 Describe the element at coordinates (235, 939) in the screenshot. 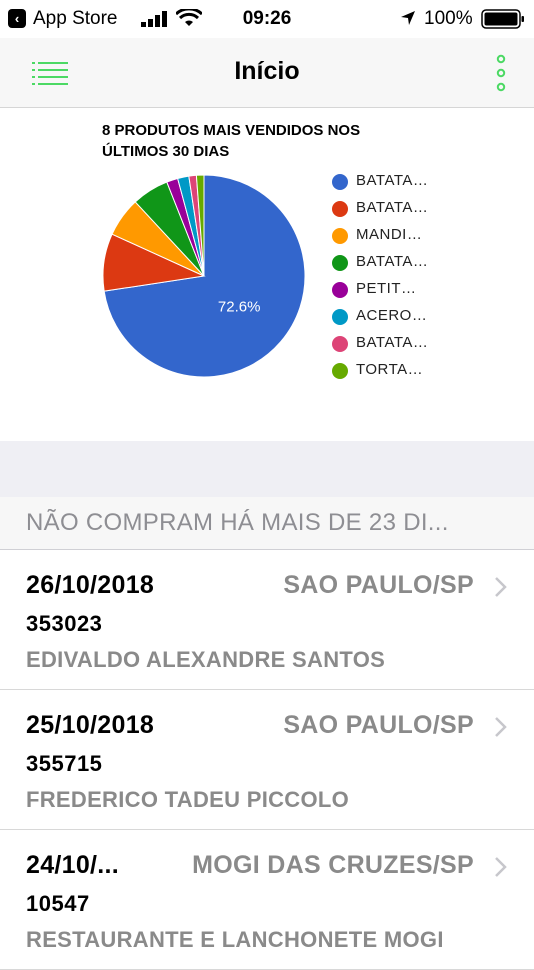

I see `row-name: RESTAURANTE E LANCHONETE MOGI` at that location.